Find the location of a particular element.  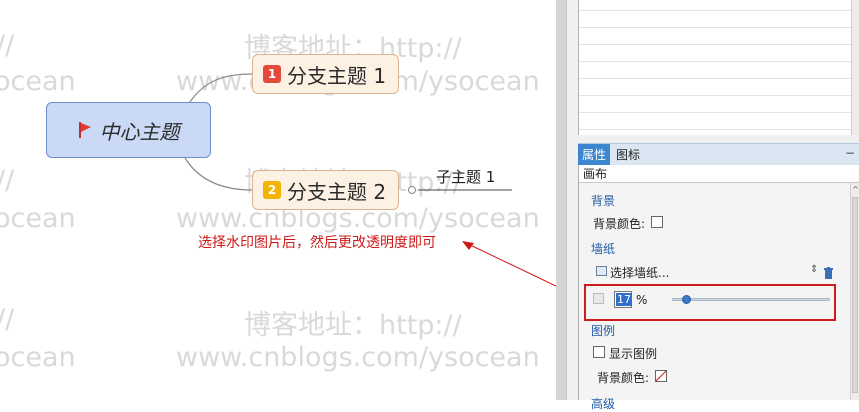

branch-topic-label: 分支主题 1 is located at coordinates (337, 75).